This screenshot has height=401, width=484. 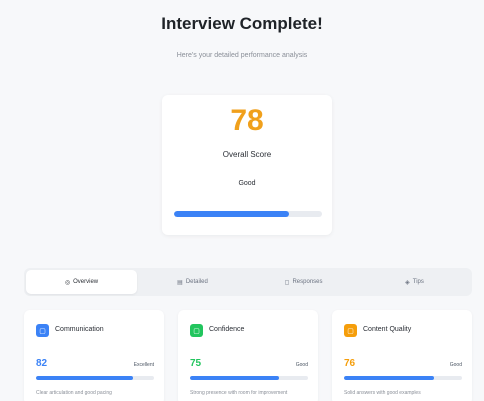 What do you see at coordinates (143, 365) in the screenshot?
I see `metric-rating: Excellent` at bounding box center [143, 365].